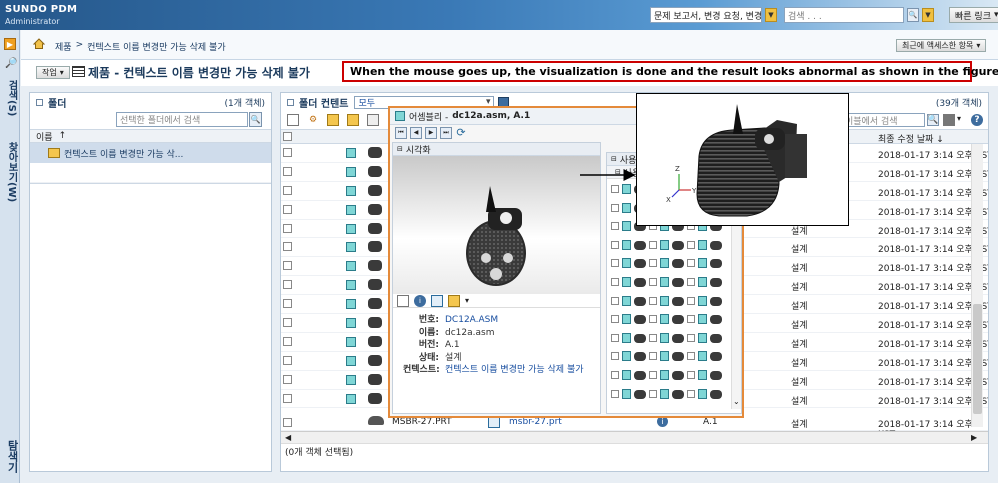 This screenshot has height=483, width=998. I want to click on chevron-down-icon: ▾, so click(959, 118).